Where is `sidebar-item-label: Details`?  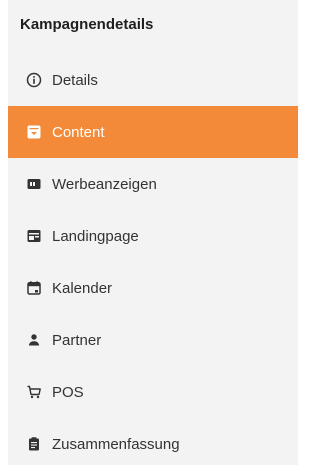
sidebar-item-label: Details is located at coordinates (75, 80).